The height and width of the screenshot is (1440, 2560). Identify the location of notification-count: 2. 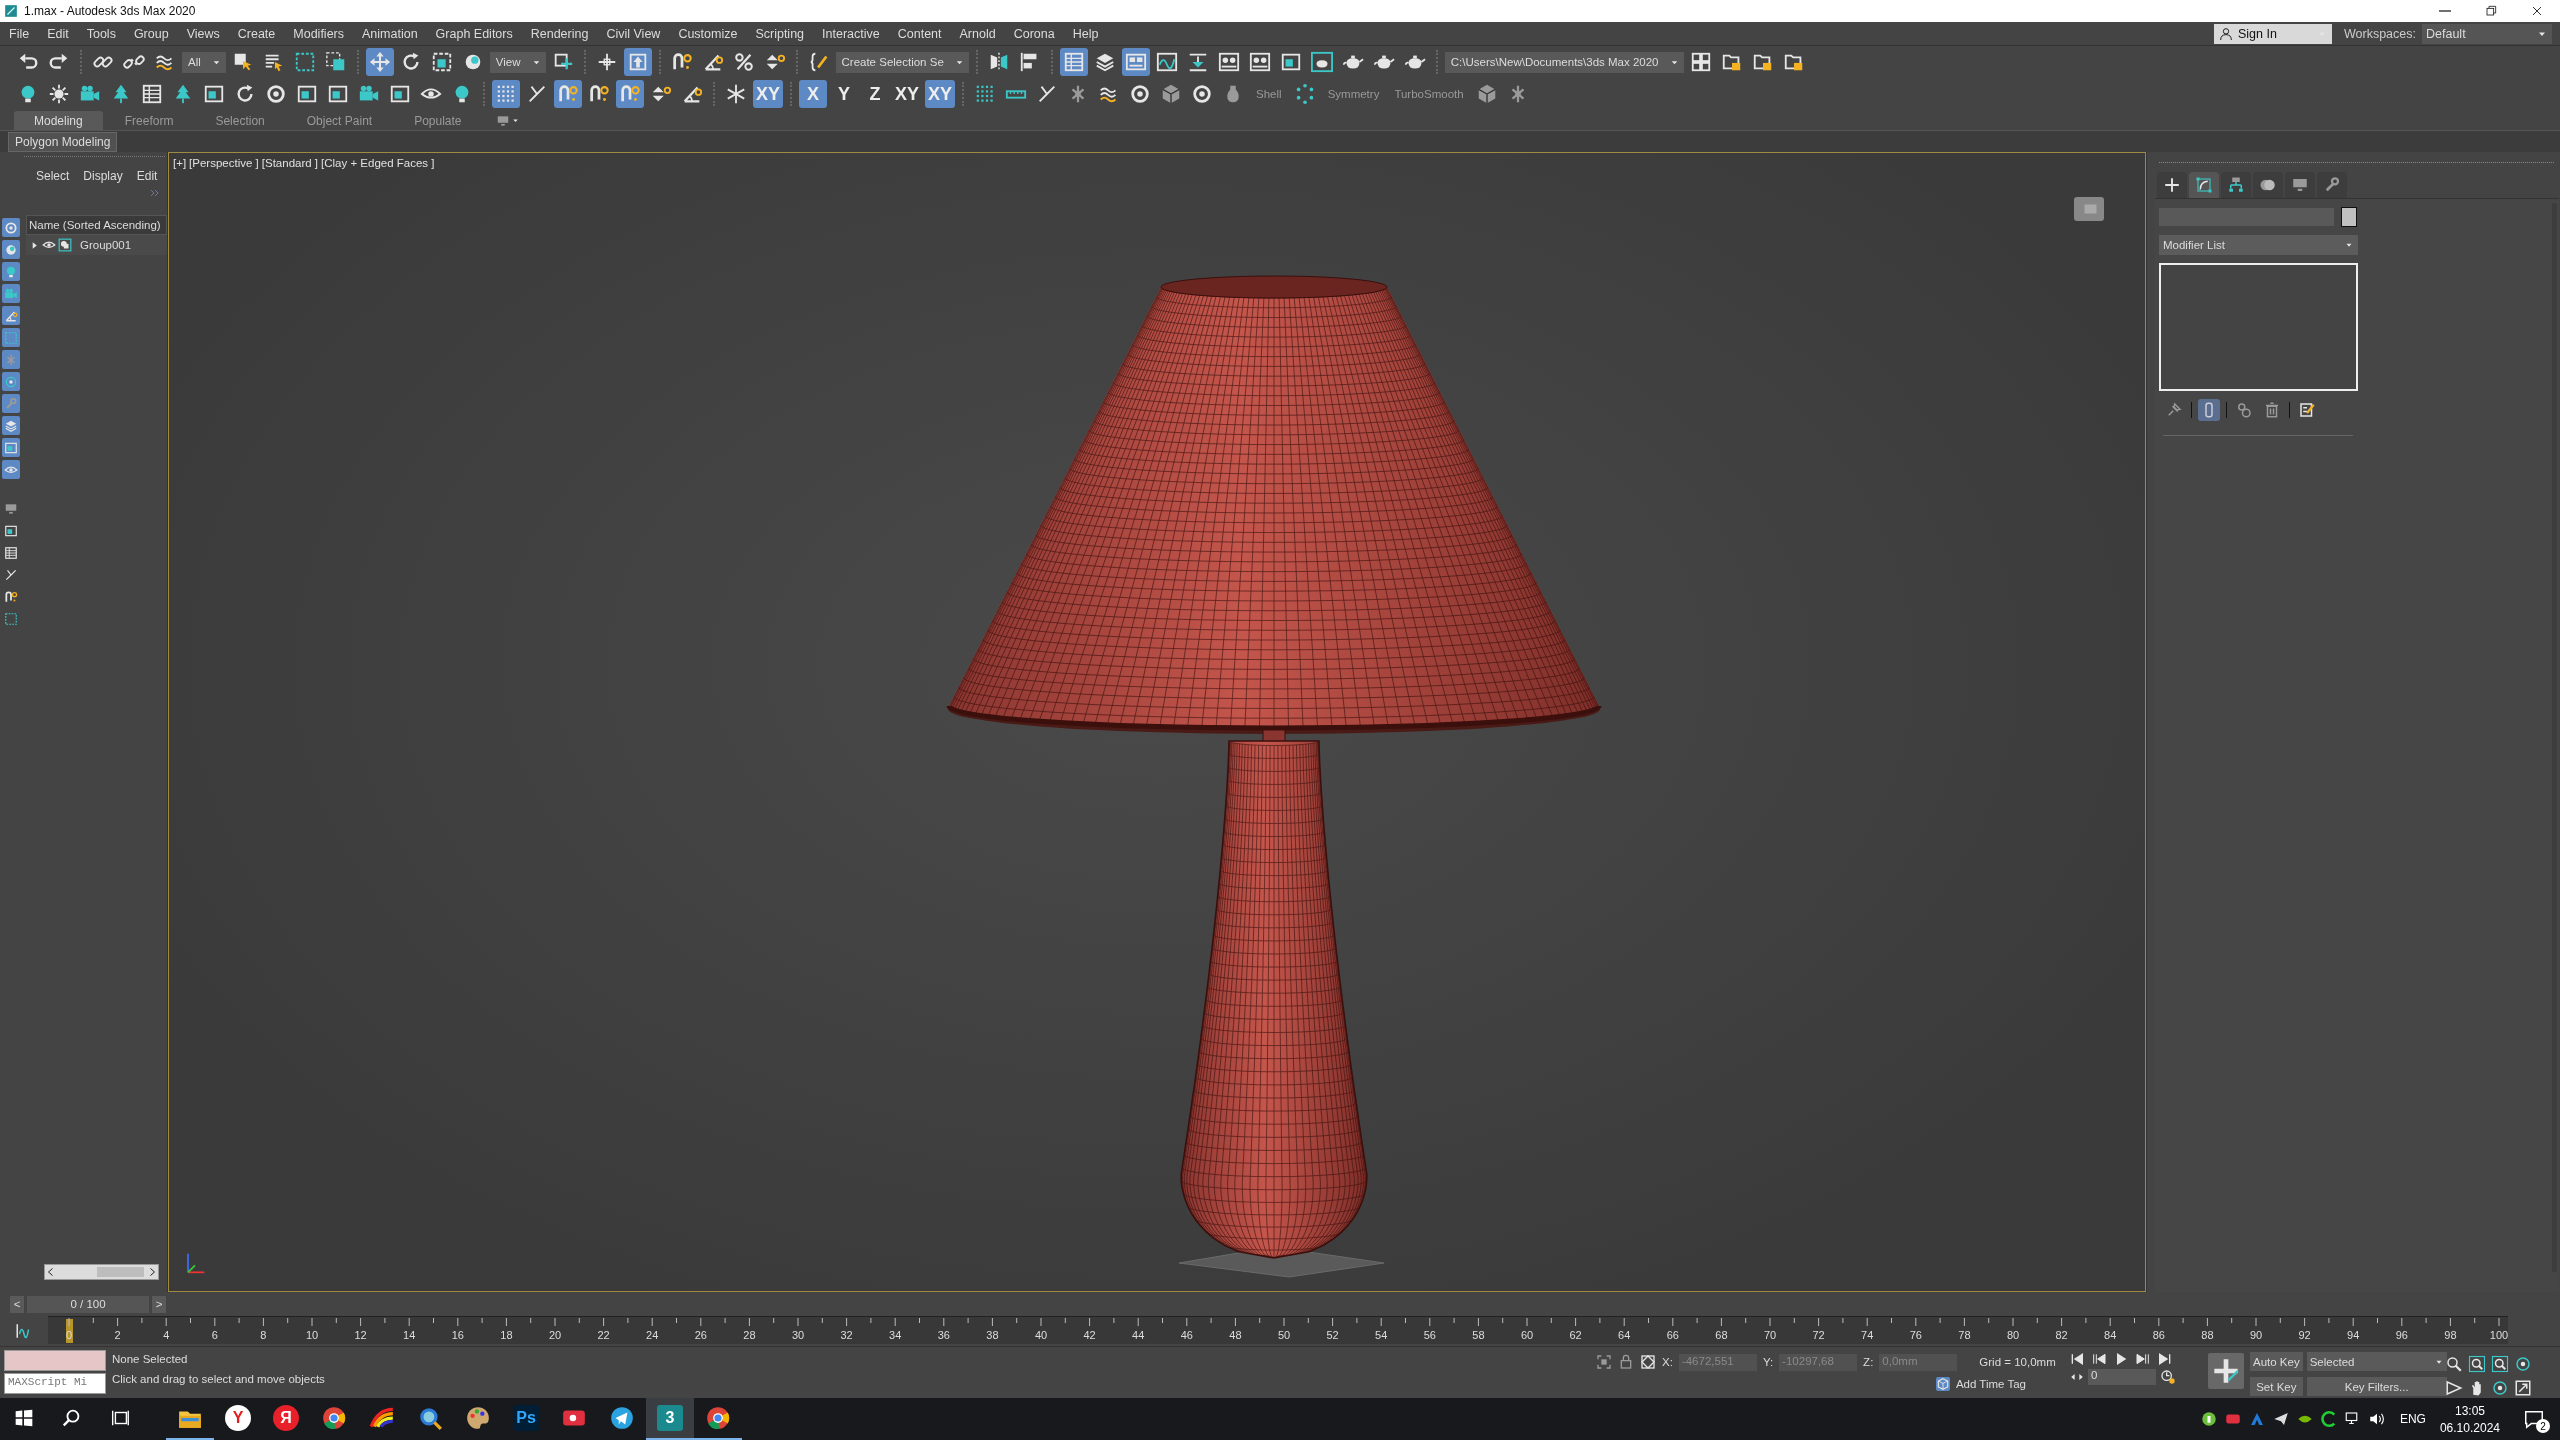
(2543, 1426).